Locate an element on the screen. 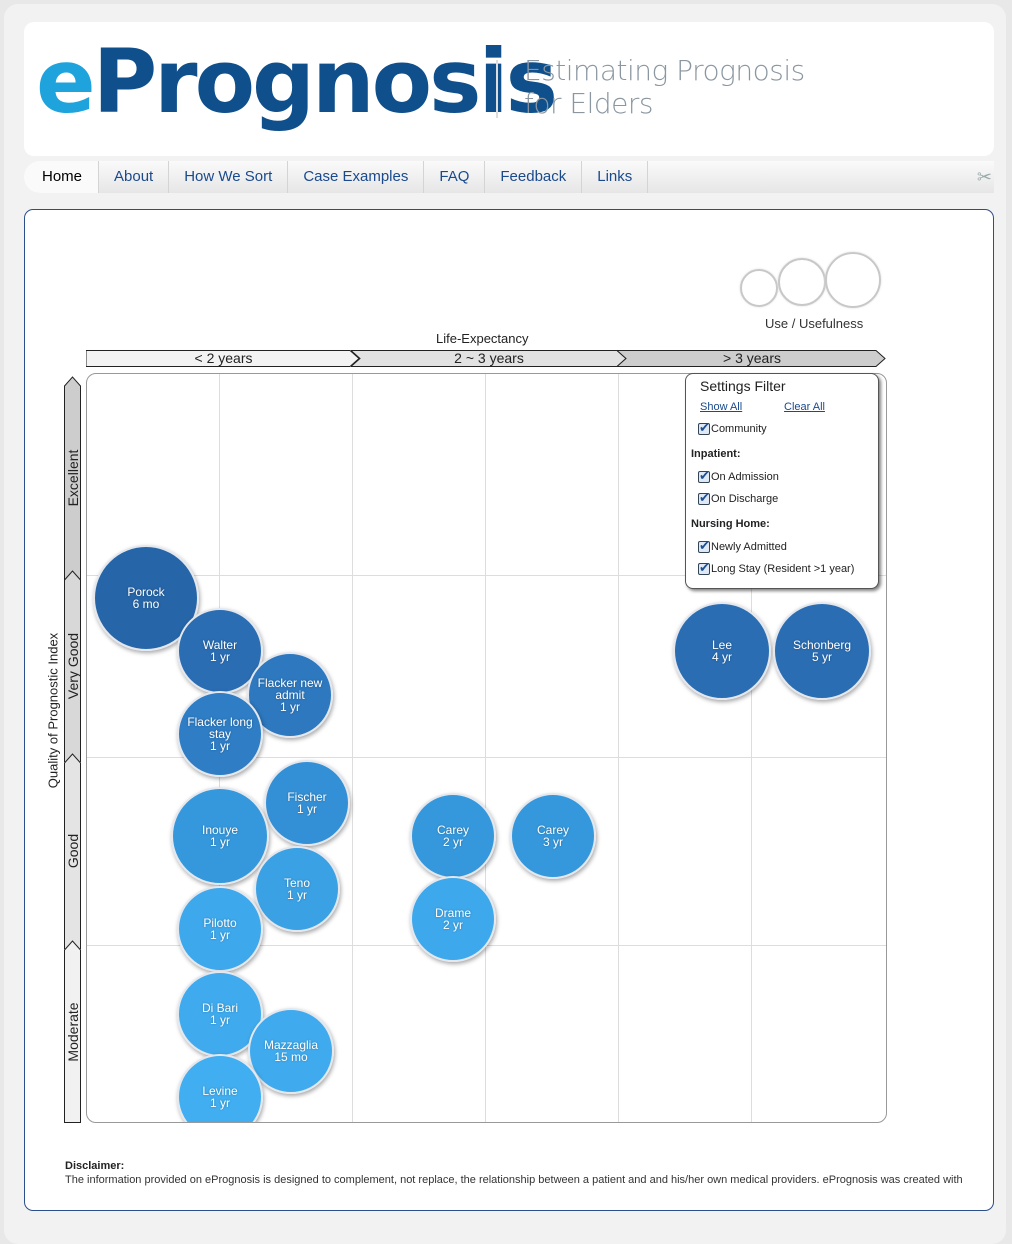 The image size is (1012, 1244). header-divider is located at coordinates (497, 89).